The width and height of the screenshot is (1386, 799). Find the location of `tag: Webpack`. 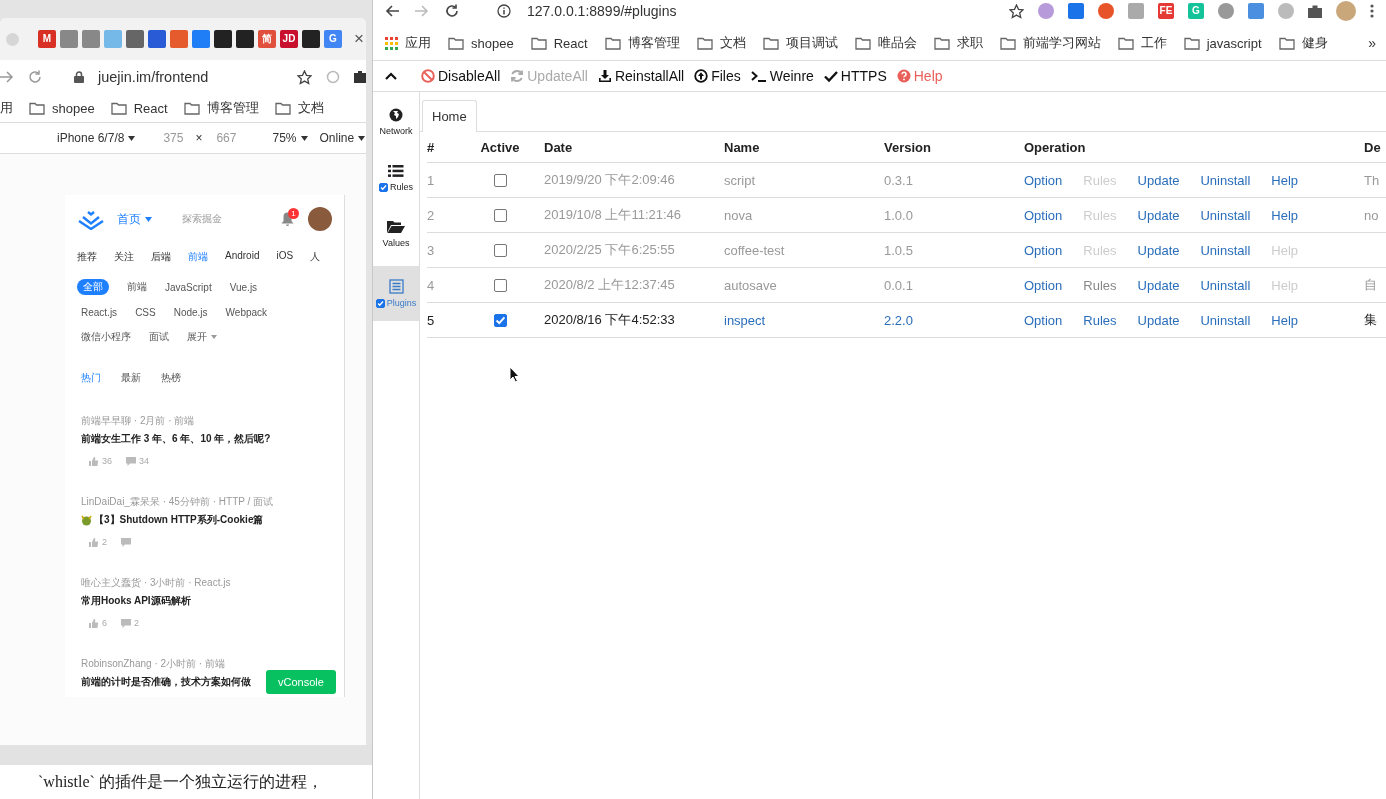

tag: Webpack is located at coordinates (246, 312).